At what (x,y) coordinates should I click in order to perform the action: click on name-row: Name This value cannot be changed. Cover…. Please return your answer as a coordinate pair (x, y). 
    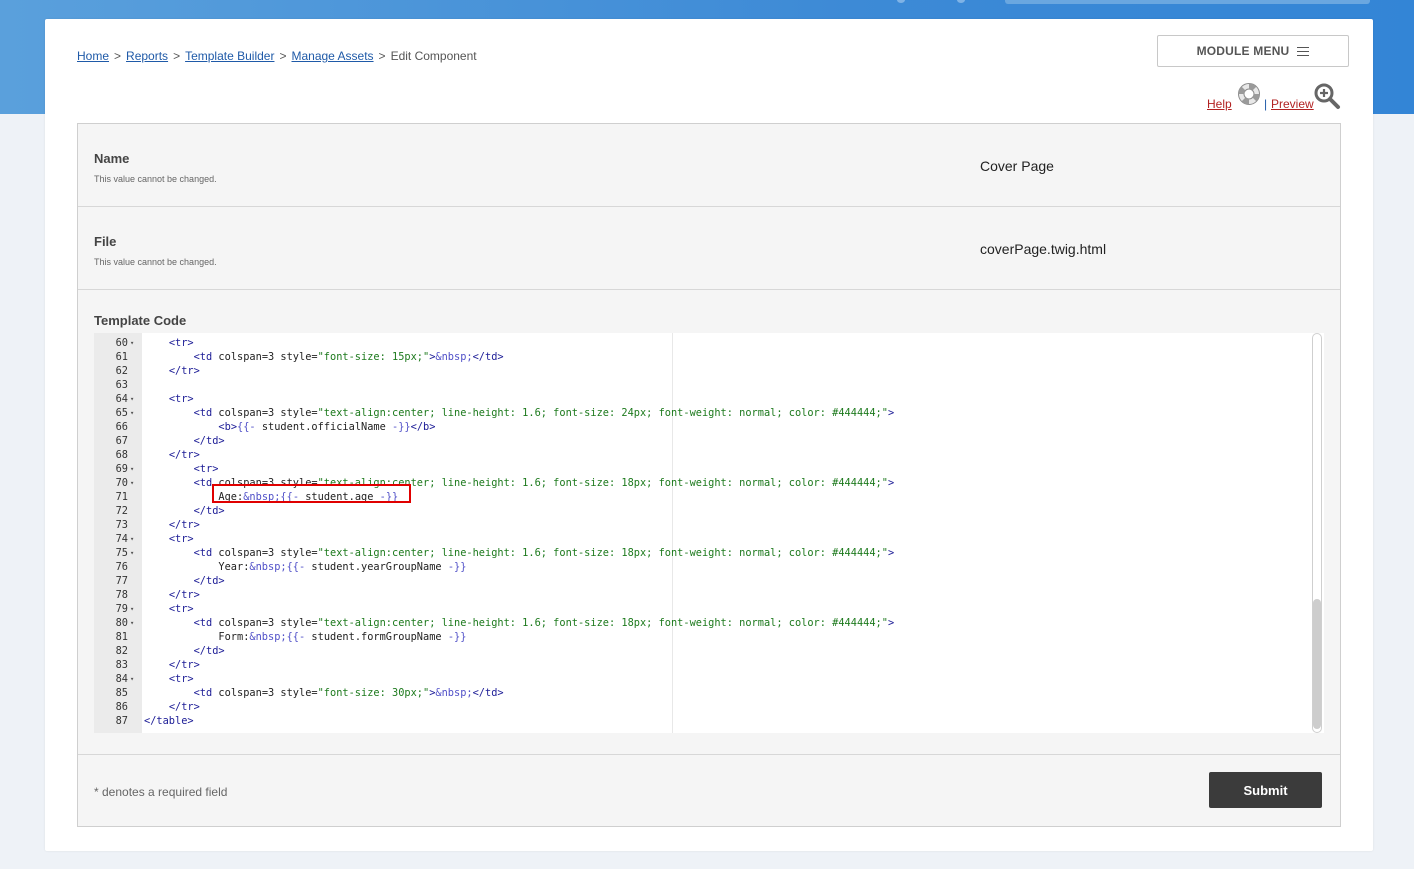
    Looking at the image, I should click on (709, 165).